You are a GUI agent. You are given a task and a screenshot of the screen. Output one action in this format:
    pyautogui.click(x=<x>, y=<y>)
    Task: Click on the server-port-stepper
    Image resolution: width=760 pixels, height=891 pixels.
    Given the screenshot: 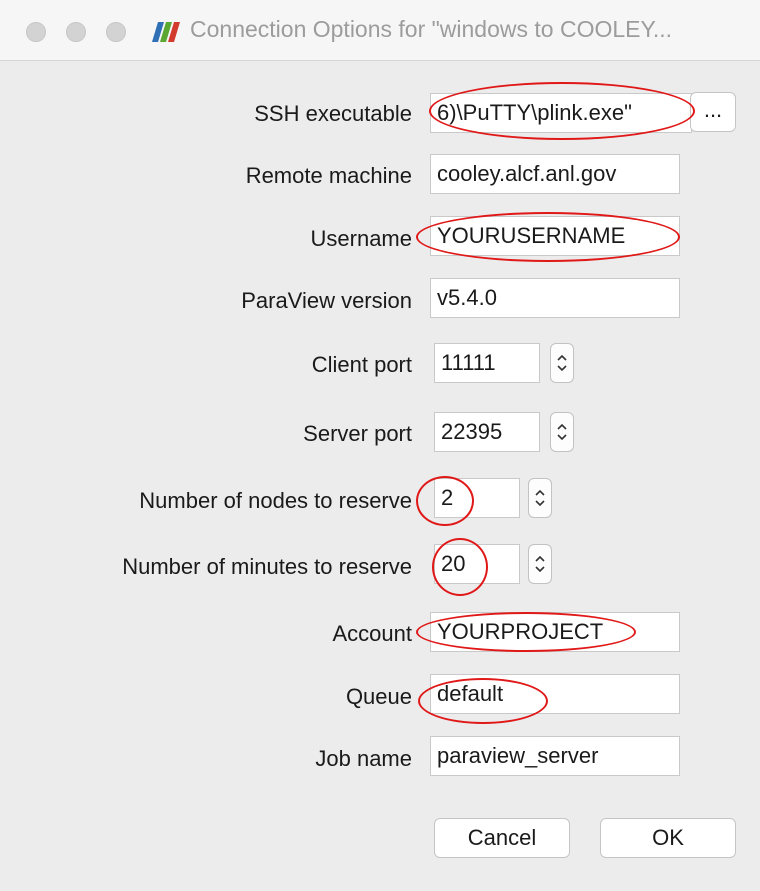 What is the action you would take?
    pyautogui.click(x=562, y=432)
    